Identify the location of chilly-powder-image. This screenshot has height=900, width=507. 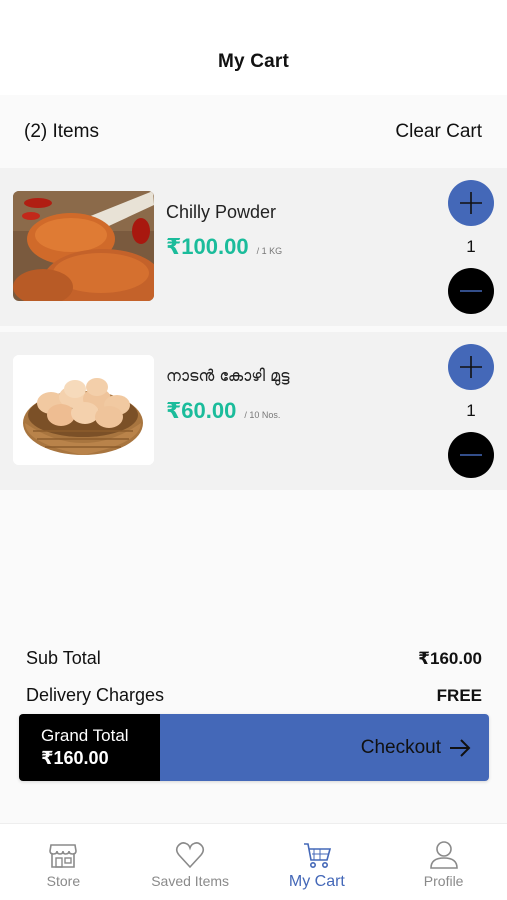
(83, 246).